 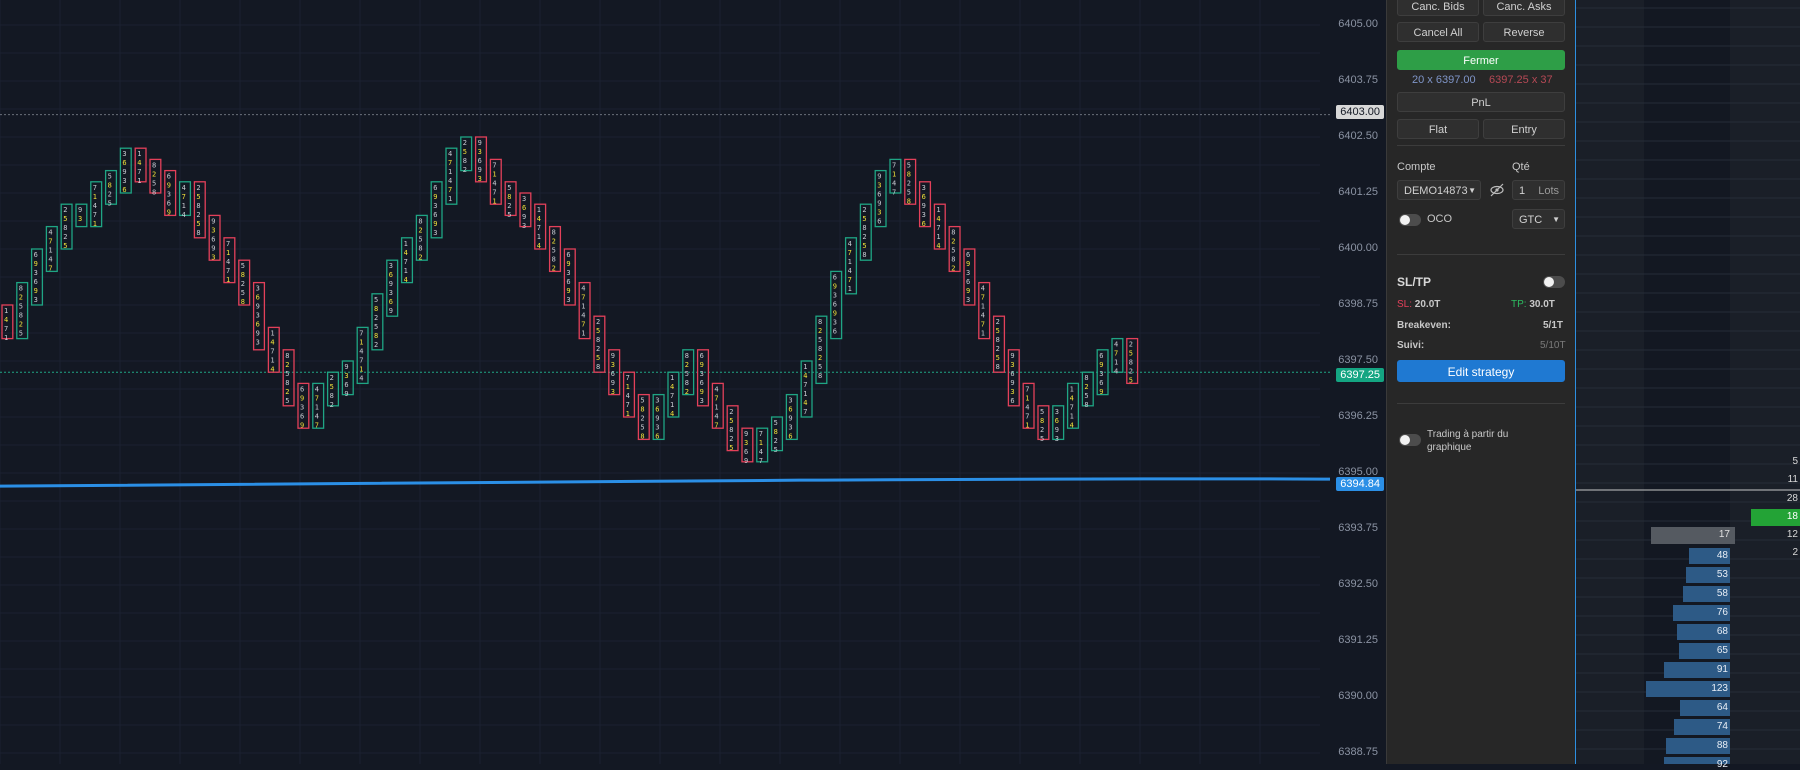 I want to click on dom-ask-size: 11, so click(x=1792, y=479).